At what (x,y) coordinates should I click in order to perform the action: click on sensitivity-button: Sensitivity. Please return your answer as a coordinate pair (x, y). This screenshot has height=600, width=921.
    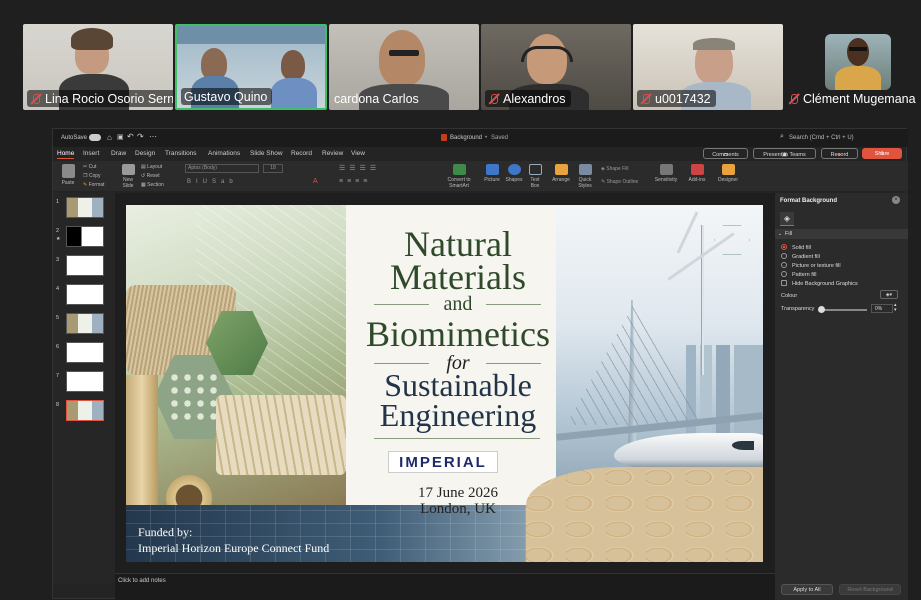
    Looking at the image, I should click on (666, 173).